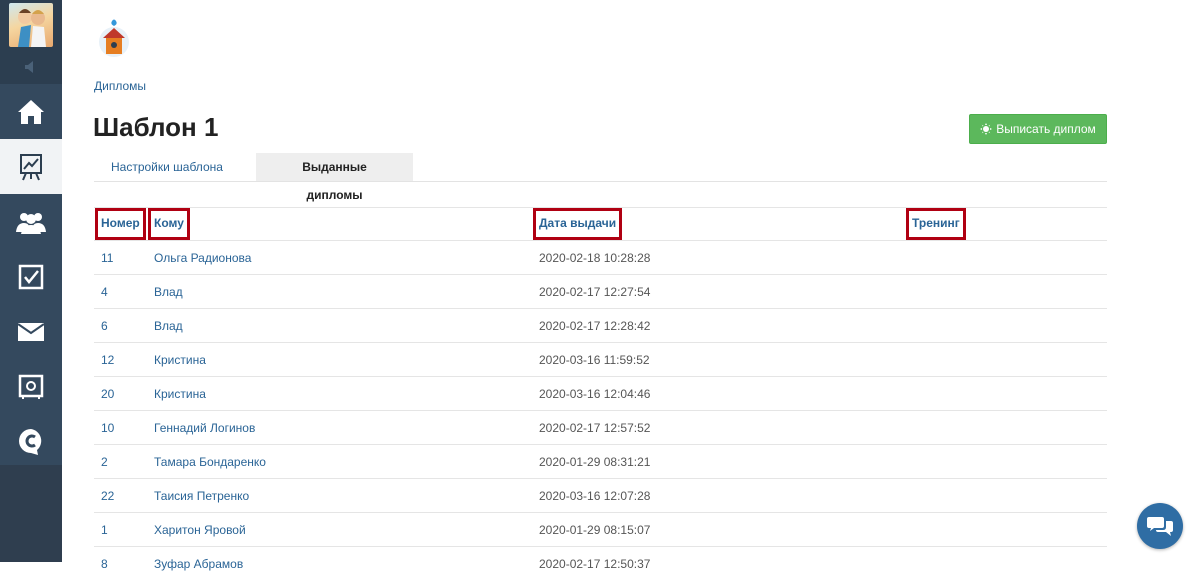 The height and width of the screenshot is (580, 1200). I want to click on sidebar, so click(31, 281).